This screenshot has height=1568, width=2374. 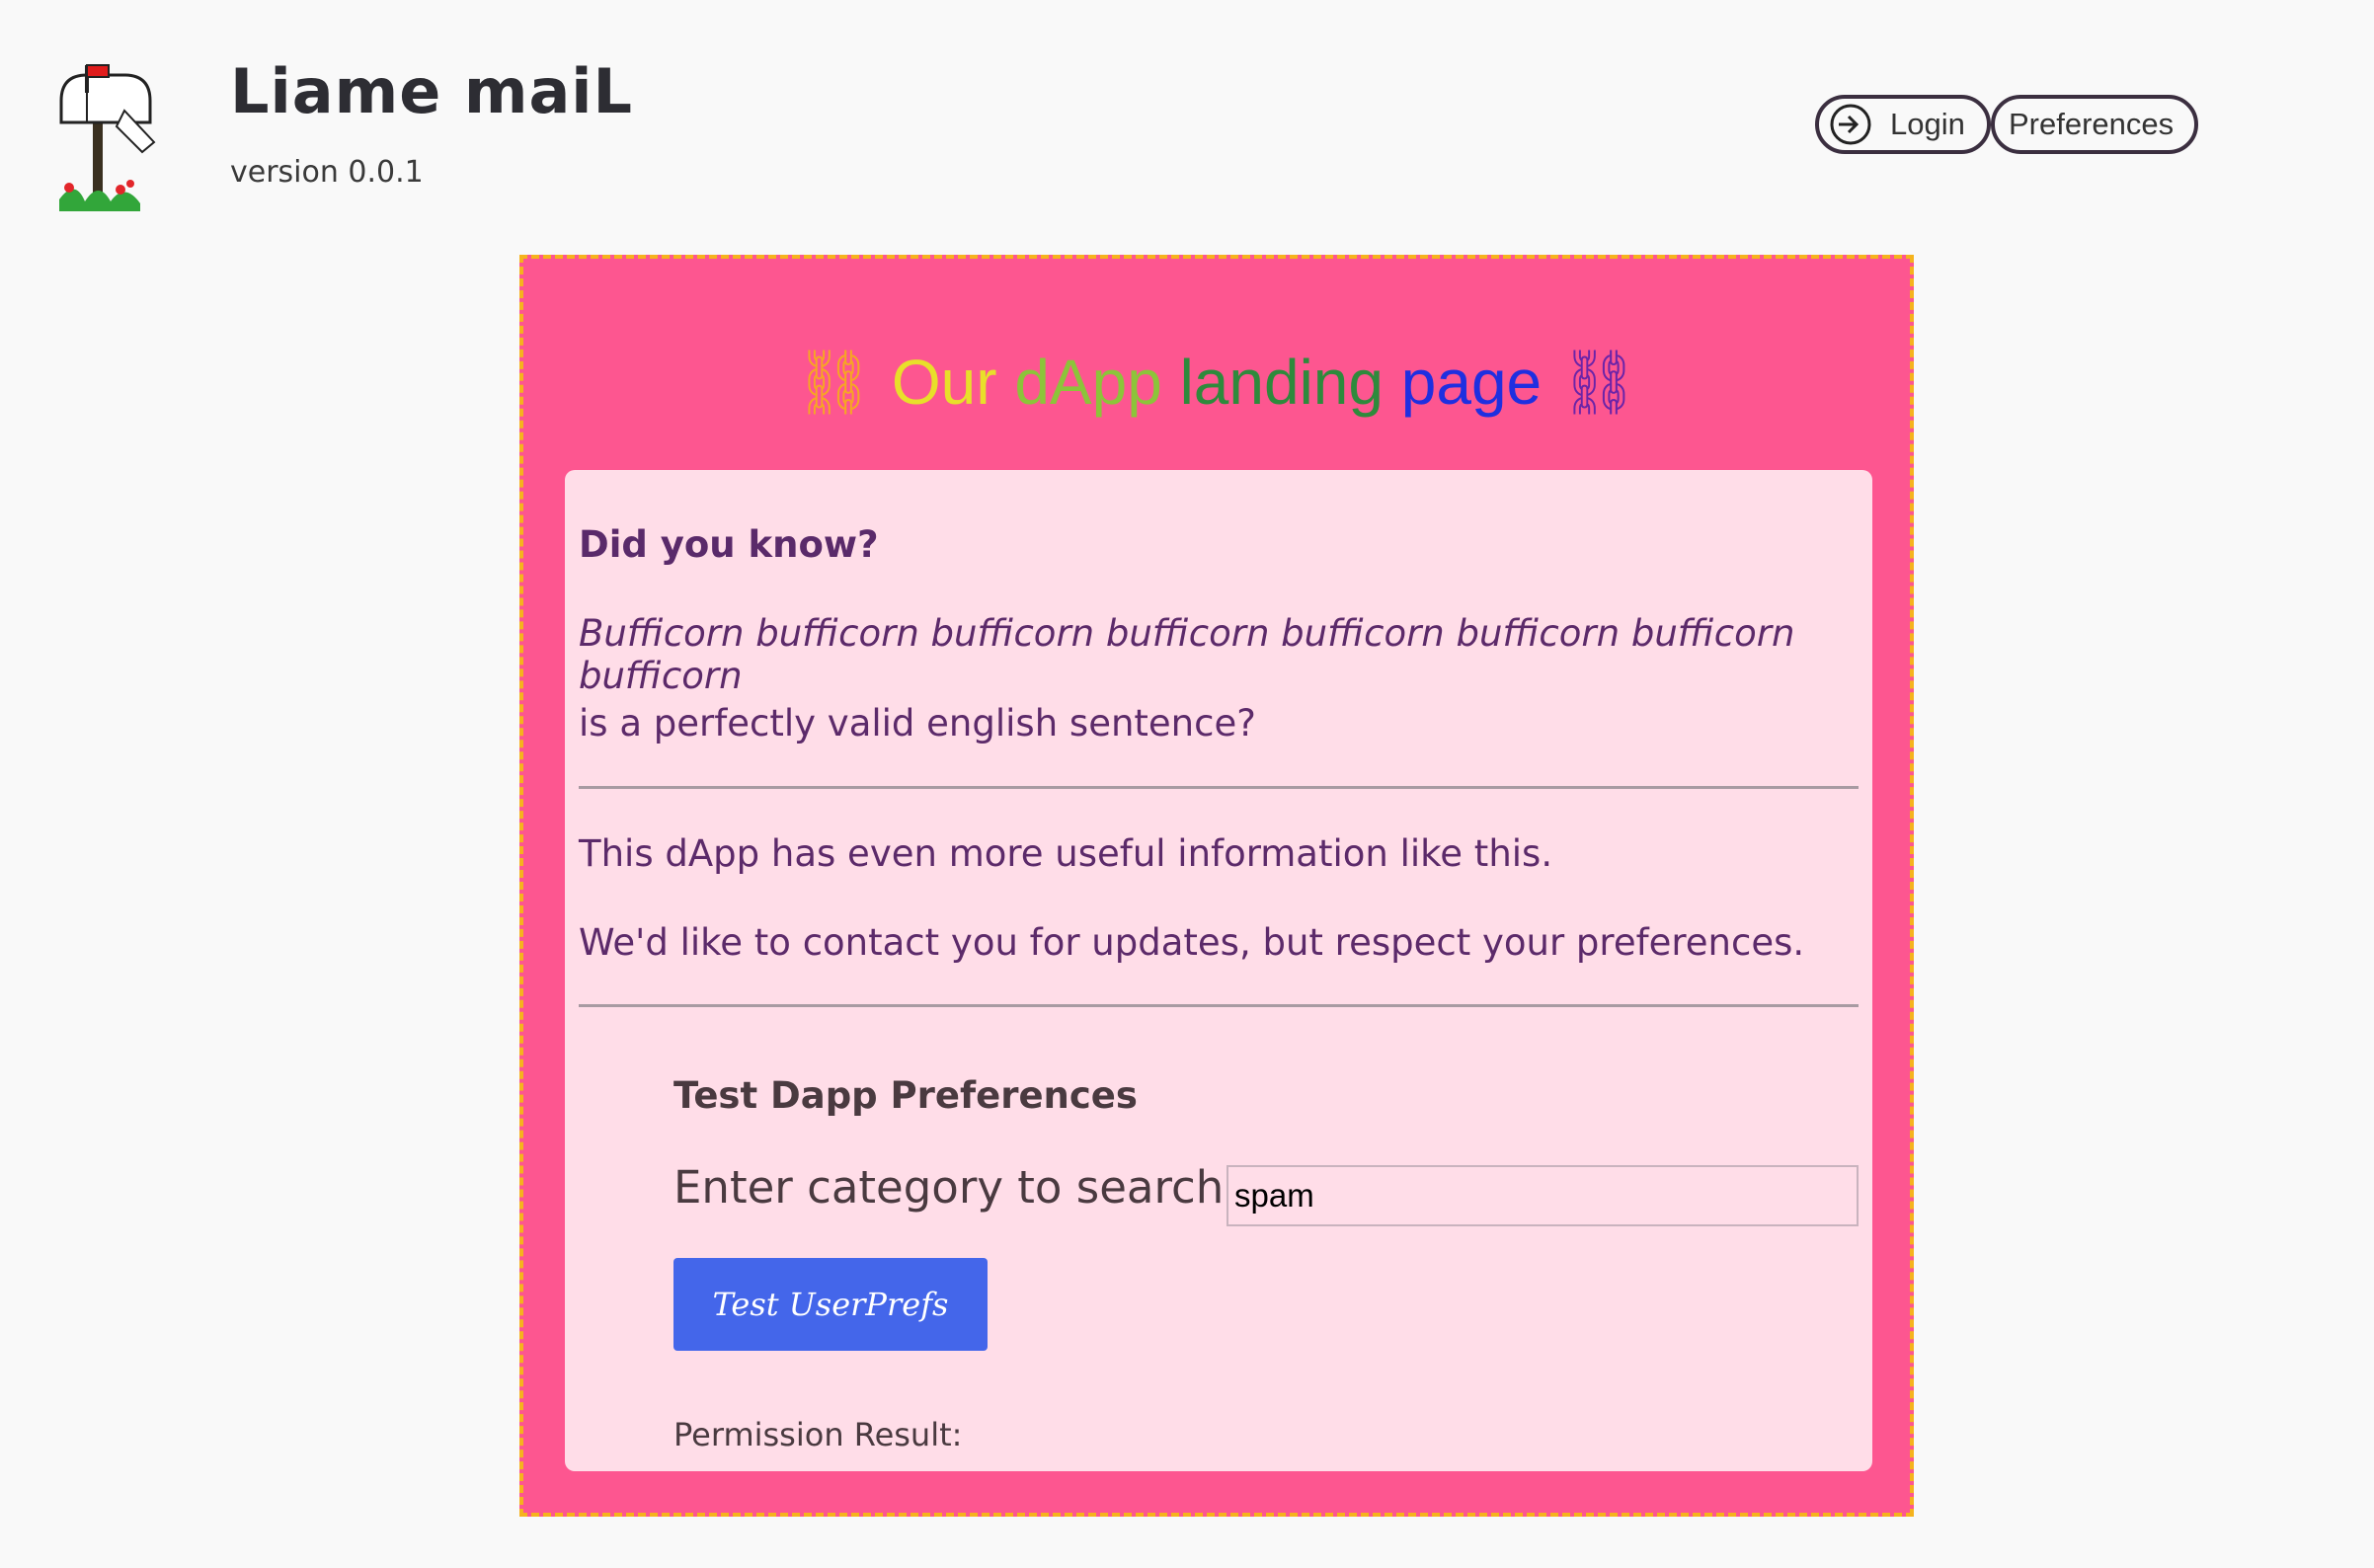 What do you see at coordinates (1281, 382) in the screenshot?
I see `landing-title-word: landing` at bounding box center [1281, 382].